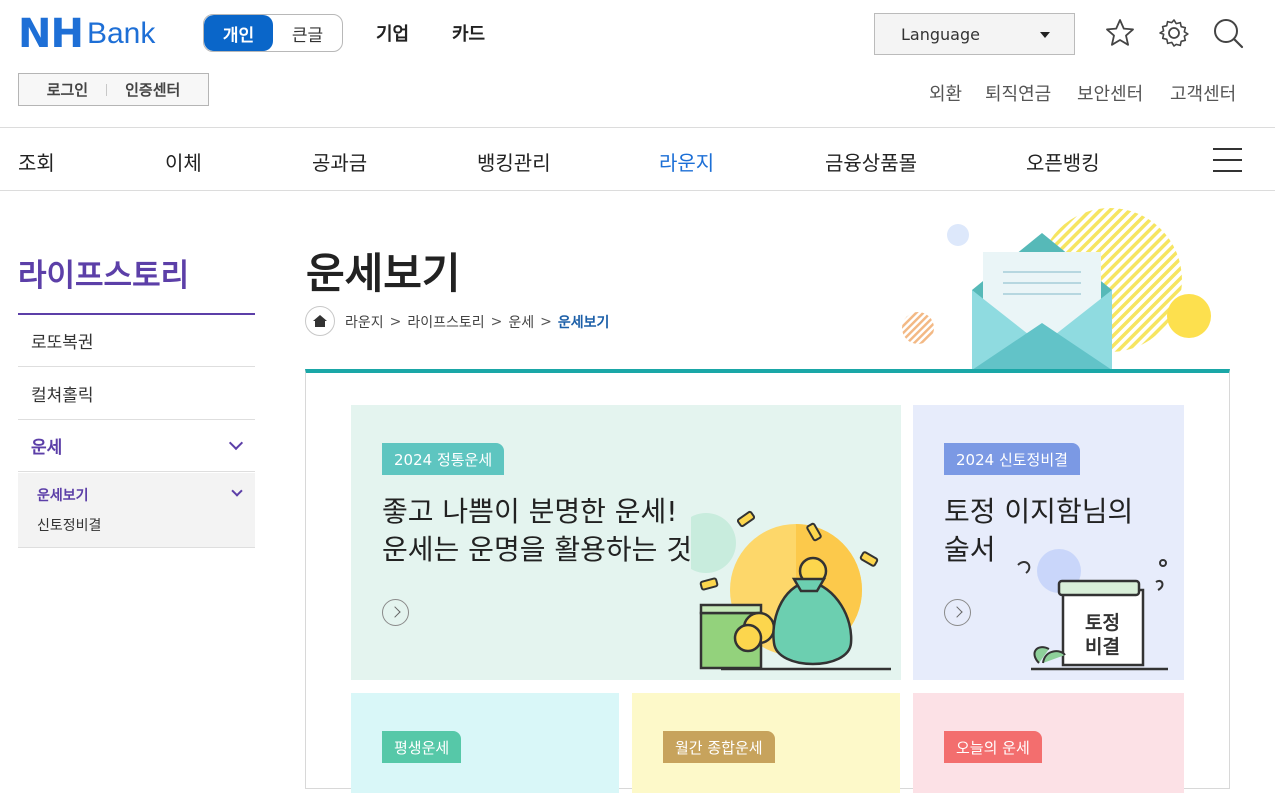  I want to click on nh-bank-logo: NH Bank, so click(86, 34).